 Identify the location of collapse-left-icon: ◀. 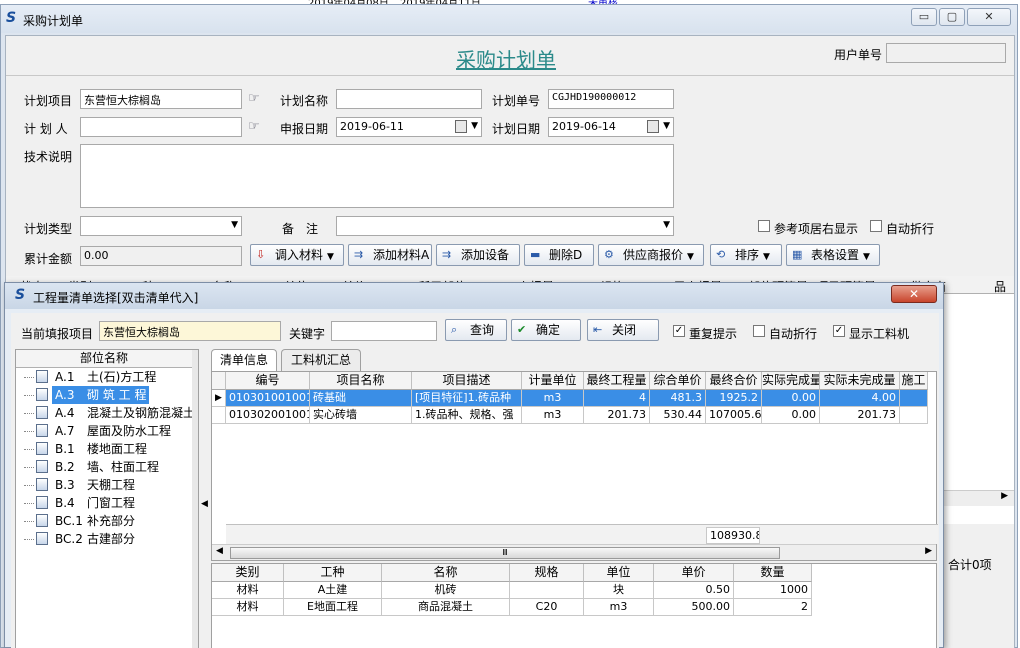
(204, 504).